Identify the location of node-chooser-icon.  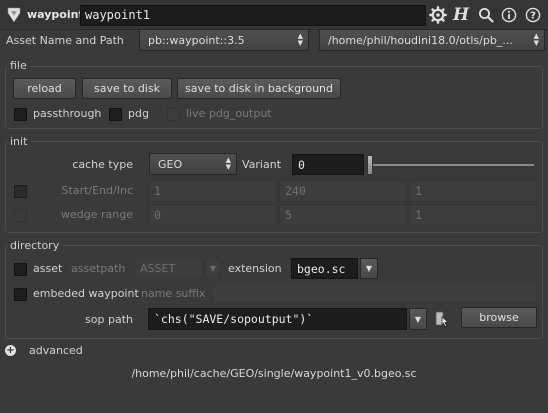
(442, 319).